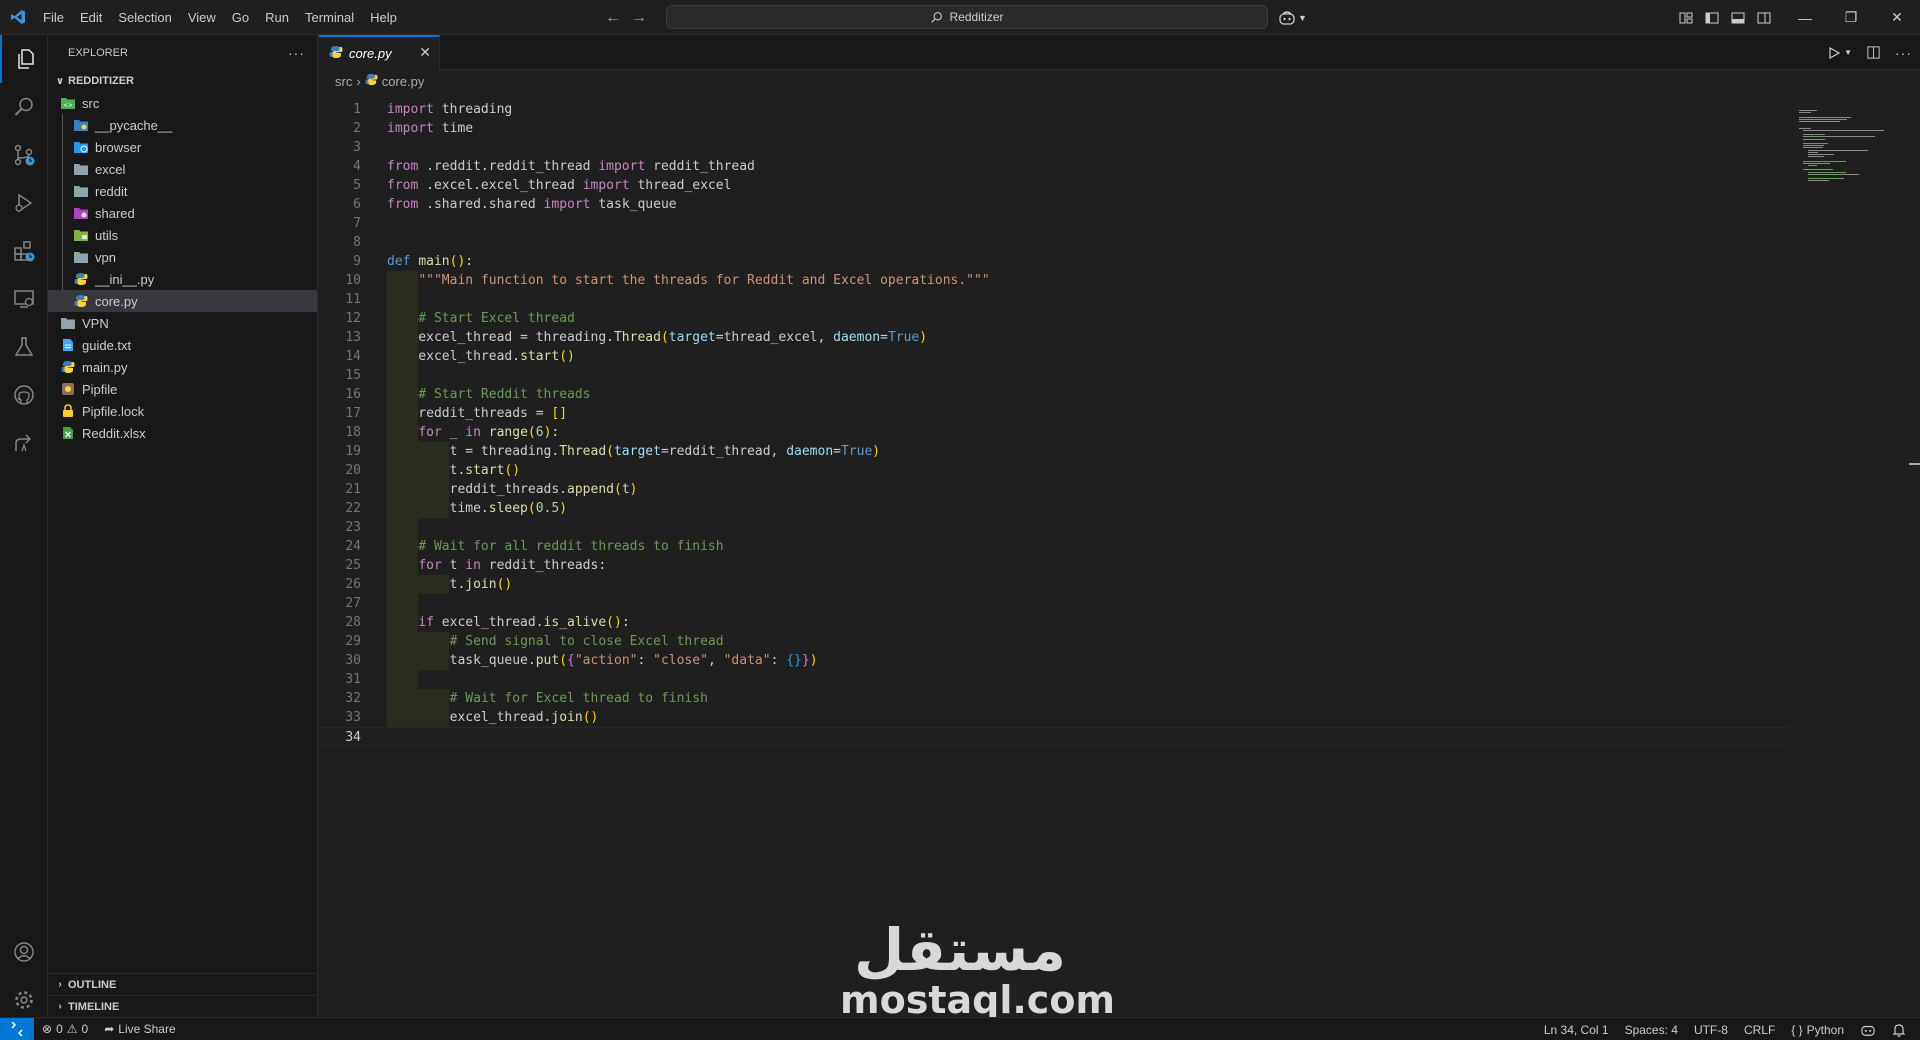 This screenshot has width=1920, height=1040. What do you see at coordinates (24, 299) in the screenshot?
I see `remote-explorer-icon` at bounding box center [24, 299].